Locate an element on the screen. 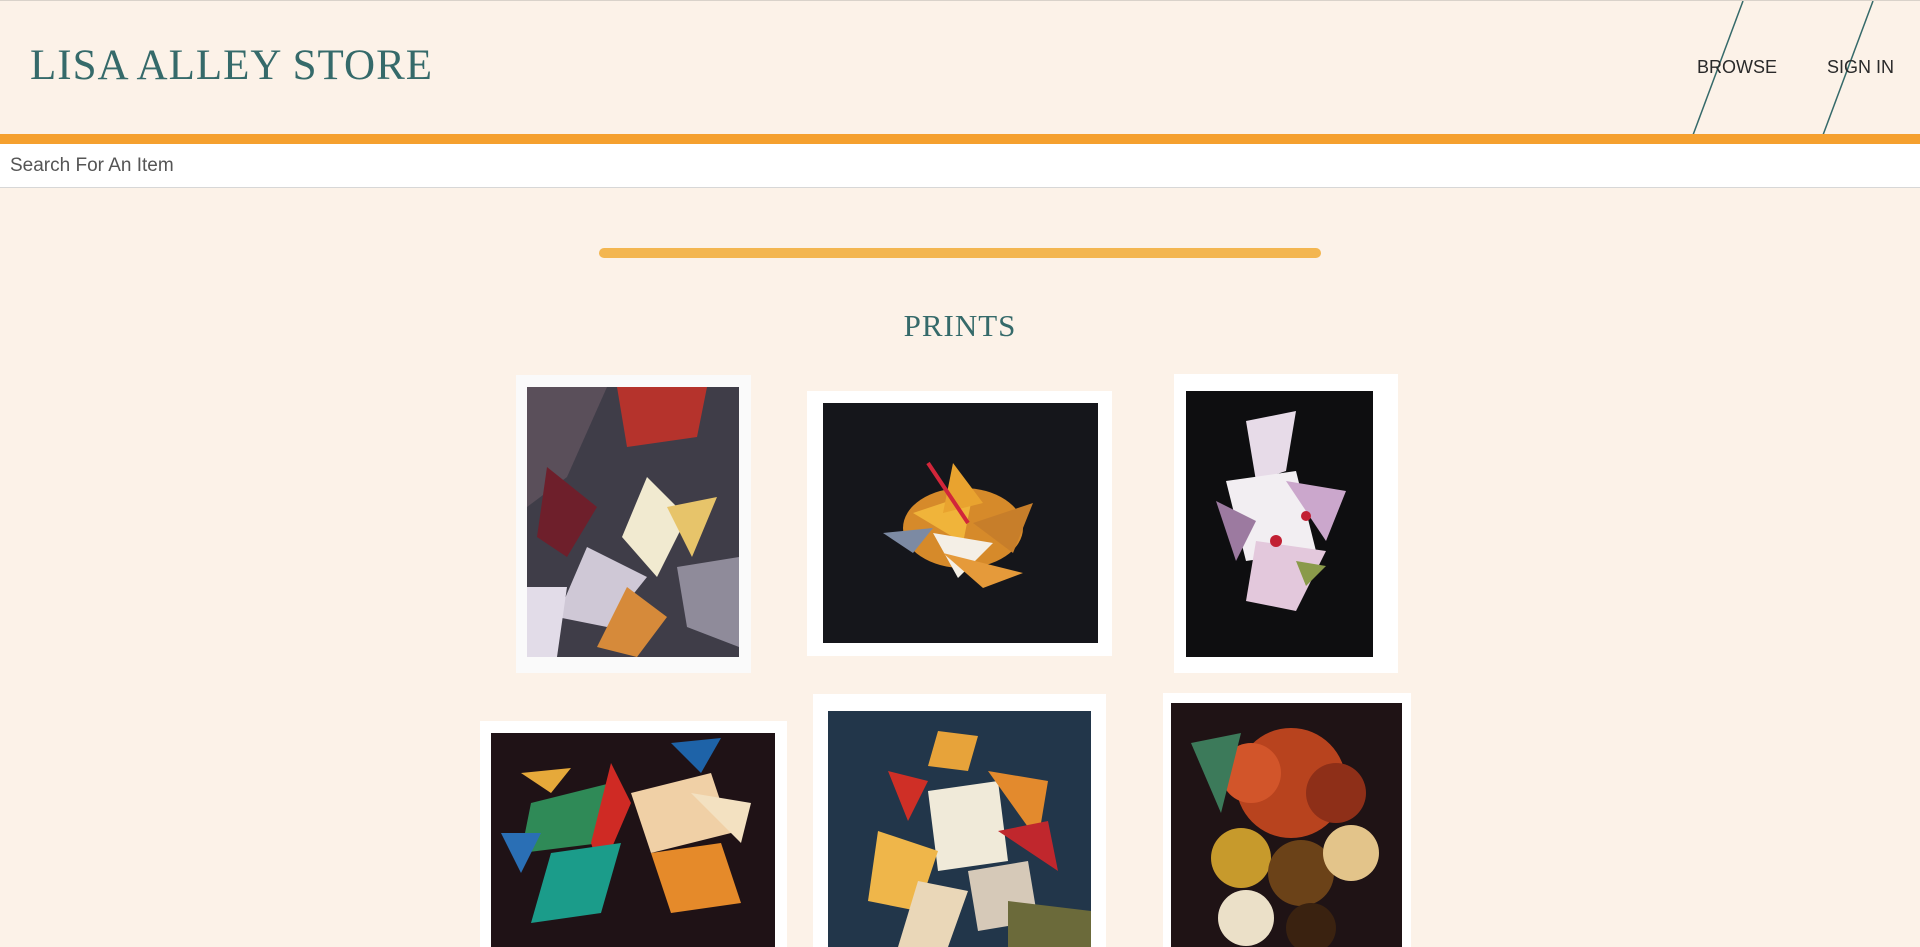  search-input is located at coordinates (960, 165).